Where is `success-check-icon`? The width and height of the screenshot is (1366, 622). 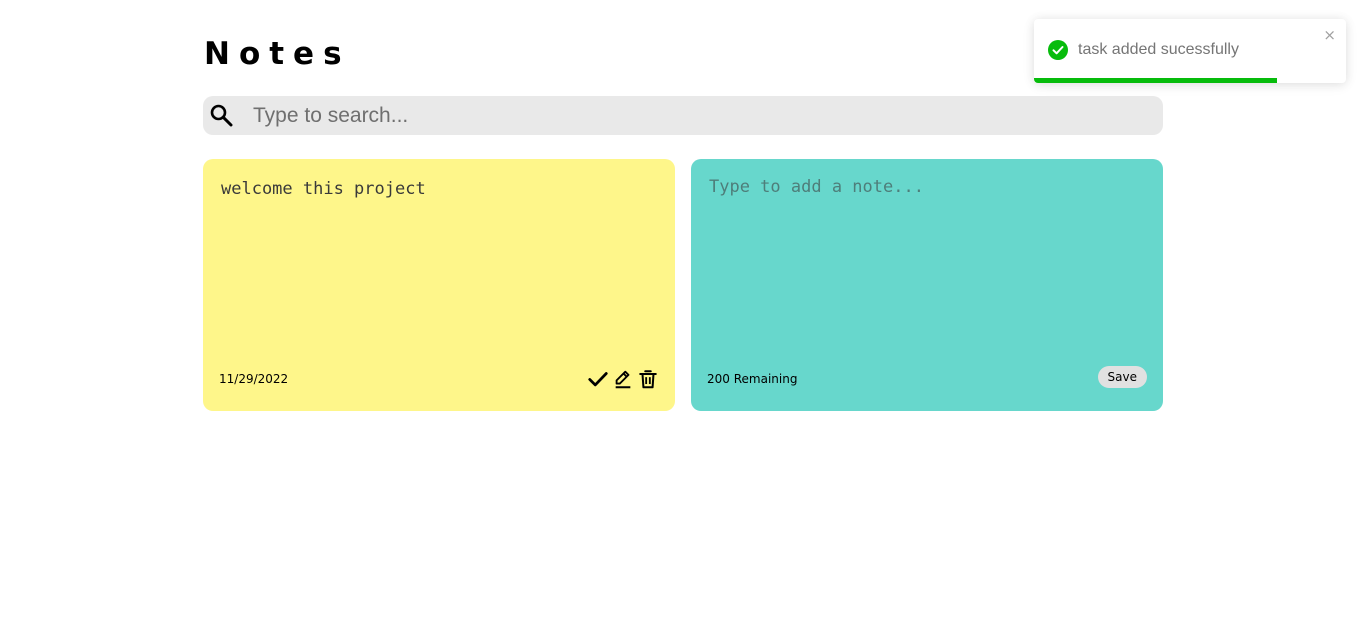
success-check-icon is located at coordinates (1058, 50).